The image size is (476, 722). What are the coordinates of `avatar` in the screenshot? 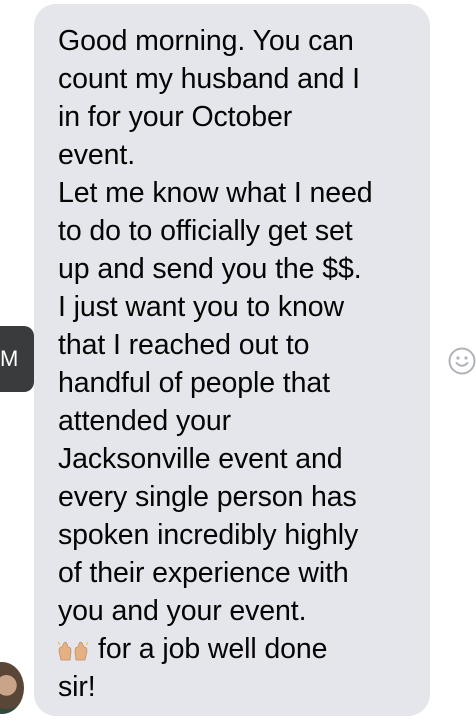 It's located at (13, 688).